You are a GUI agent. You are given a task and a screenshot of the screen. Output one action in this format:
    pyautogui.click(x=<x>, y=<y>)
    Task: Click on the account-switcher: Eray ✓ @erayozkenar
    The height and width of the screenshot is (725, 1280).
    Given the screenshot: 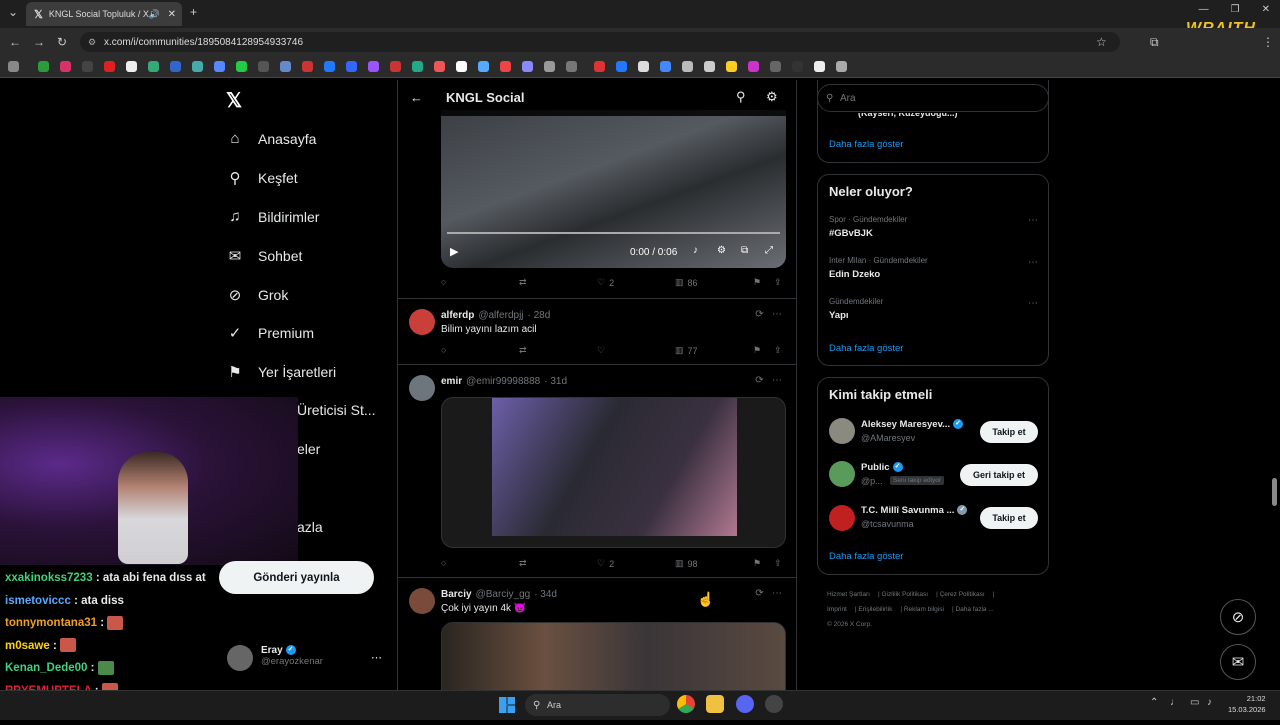 What is the action you would take?
    pyautogui.click(x=292, y=656)
    